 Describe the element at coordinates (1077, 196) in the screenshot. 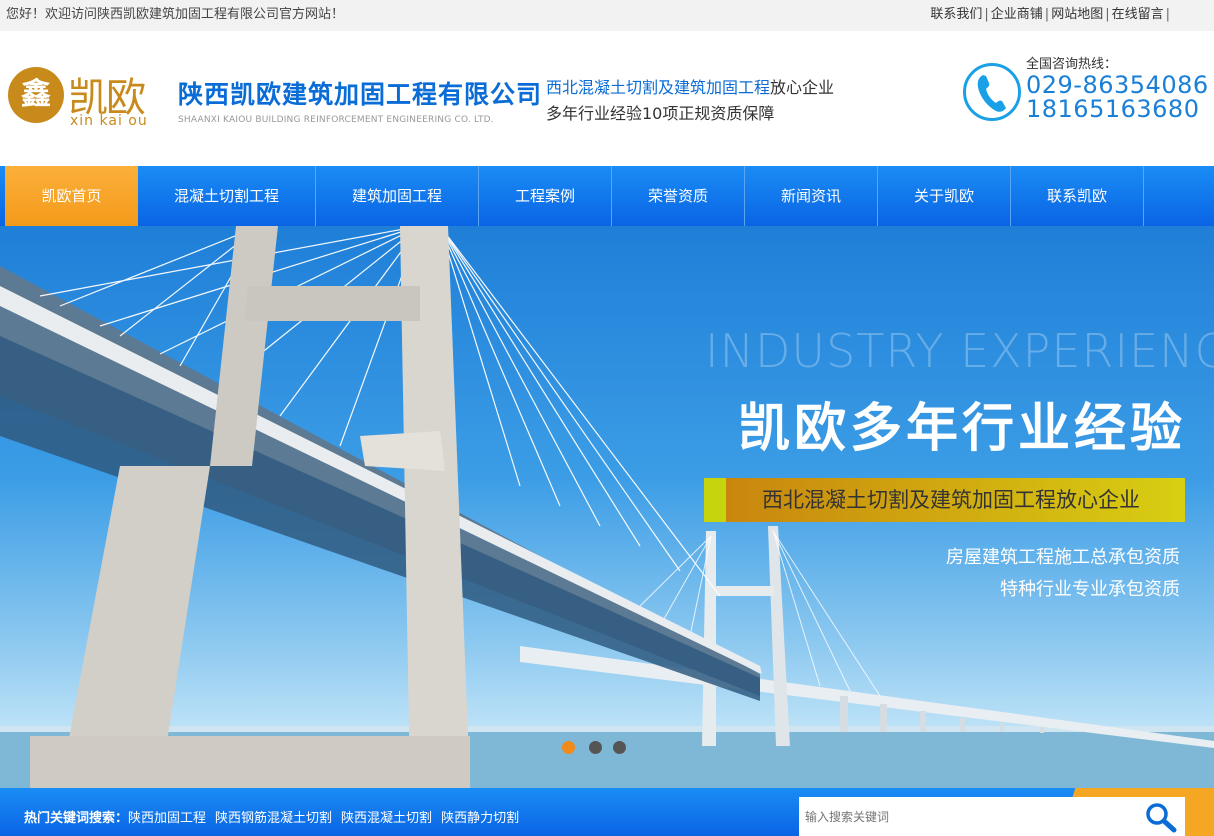

I see `nav-item-contact: 联系凯欧` at that location.